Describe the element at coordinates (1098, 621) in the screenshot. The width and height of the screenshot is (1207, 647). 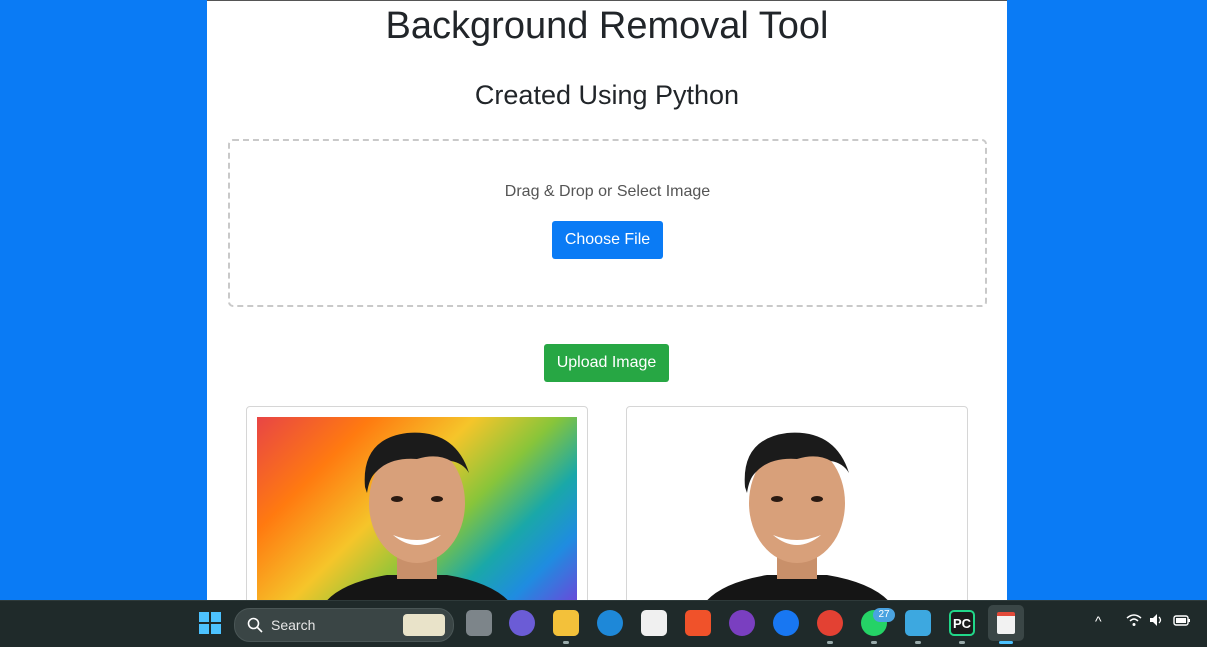
I see `chevron-up-icon: ^` at that location.